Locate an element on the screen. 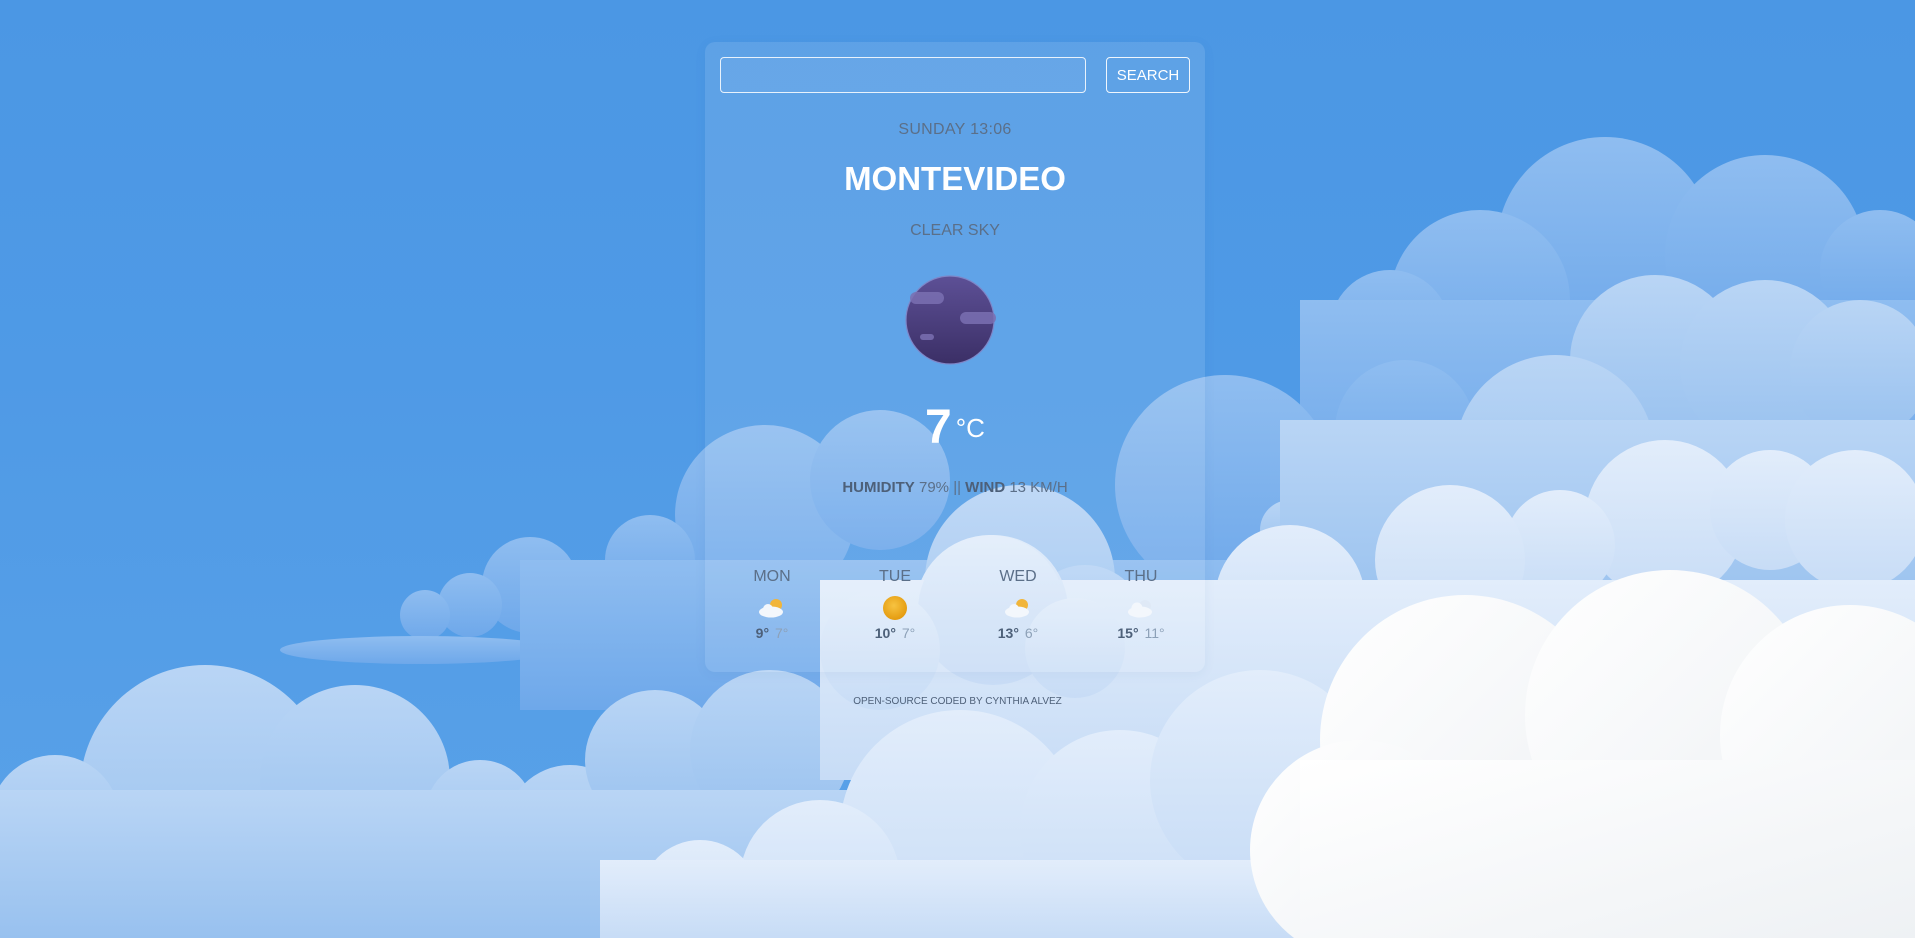 The width and height of the screenshot is (1915, 938). forecast-temps: 9° 7° is located at coordinates (772, 633).